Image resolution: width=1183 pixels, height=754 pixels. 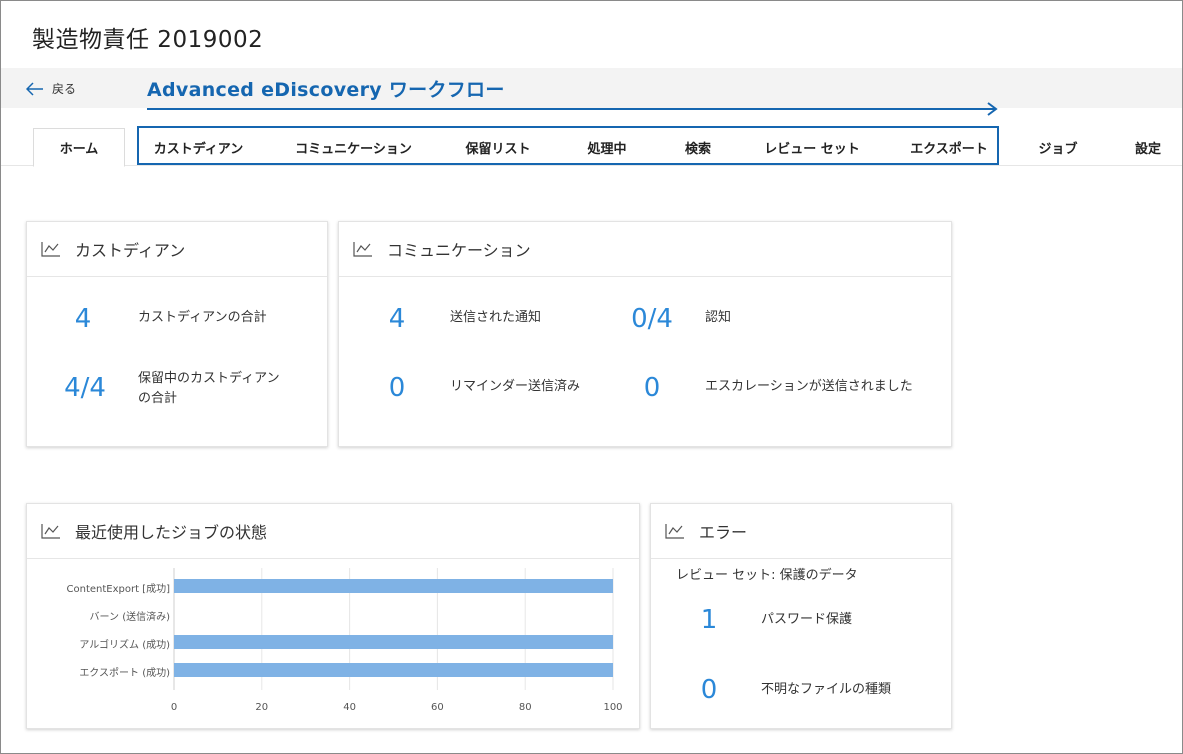 What do you see at coordinates (709, 690) in the screenshot?
I see `errors-unknown-value: 0` at bounding box center [709, 690].